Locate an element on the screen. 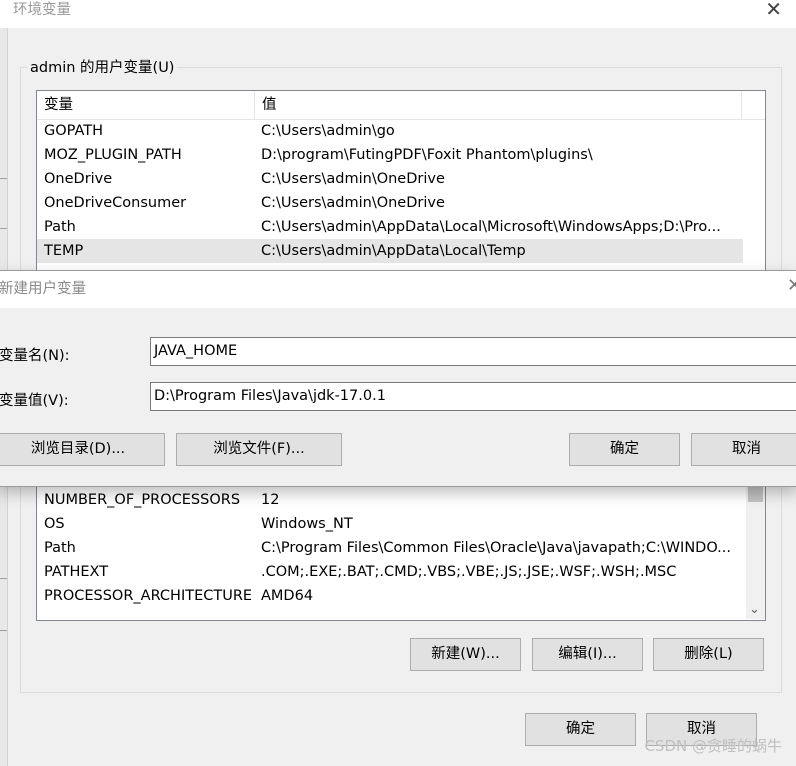  variable-name: GOPATH is located at coordinates (74, 131).